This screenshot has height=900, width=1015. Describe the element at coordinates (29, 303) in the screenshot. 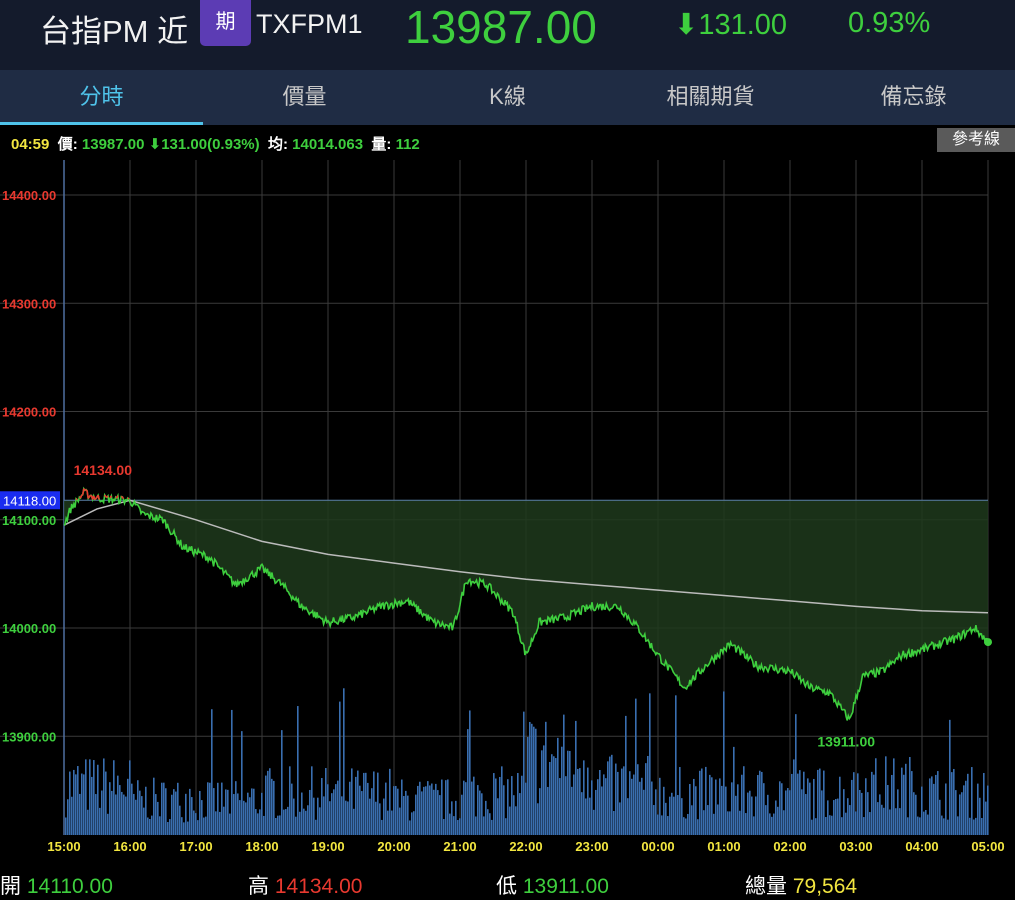

I see `y-tick-label: 14300.00` at that location.